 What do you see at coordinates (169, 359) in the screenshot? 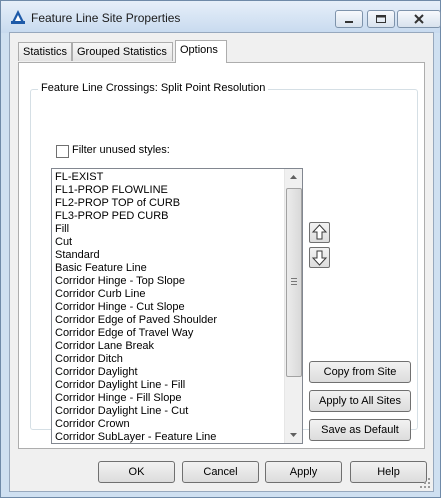
I see `list-item: Corridor Ditch` at bounding box center [169, 359].